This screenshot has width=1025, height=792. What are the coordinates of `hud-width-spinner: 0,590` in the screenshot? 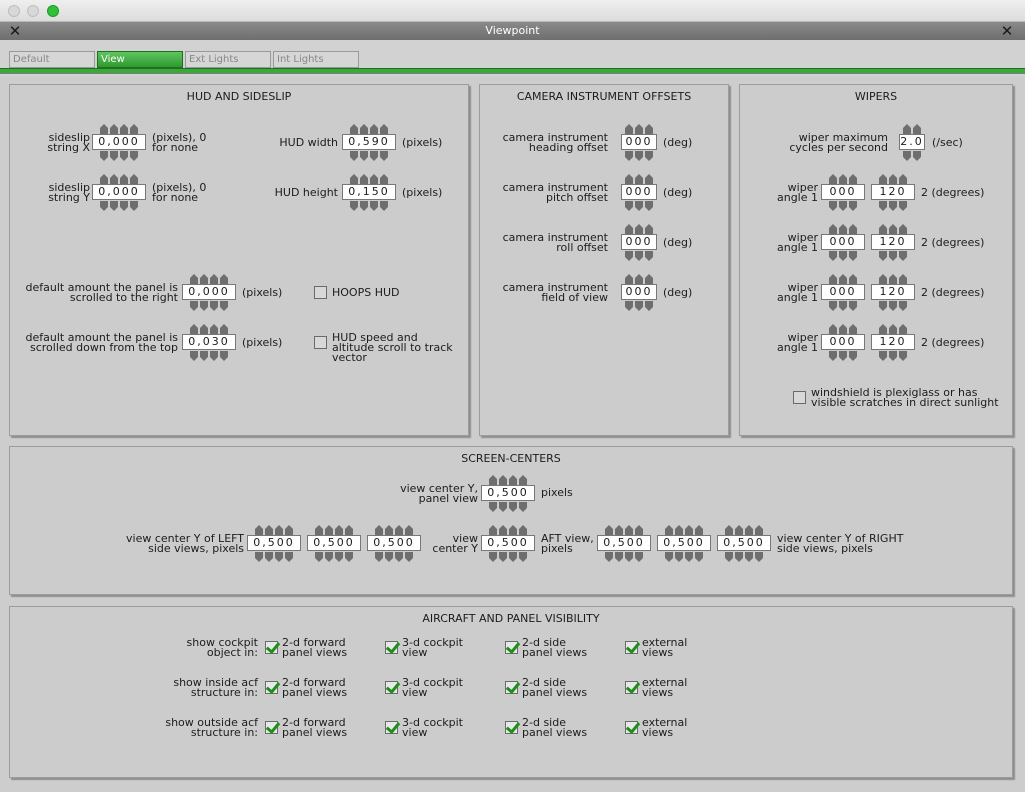 It's located at (369, 143).